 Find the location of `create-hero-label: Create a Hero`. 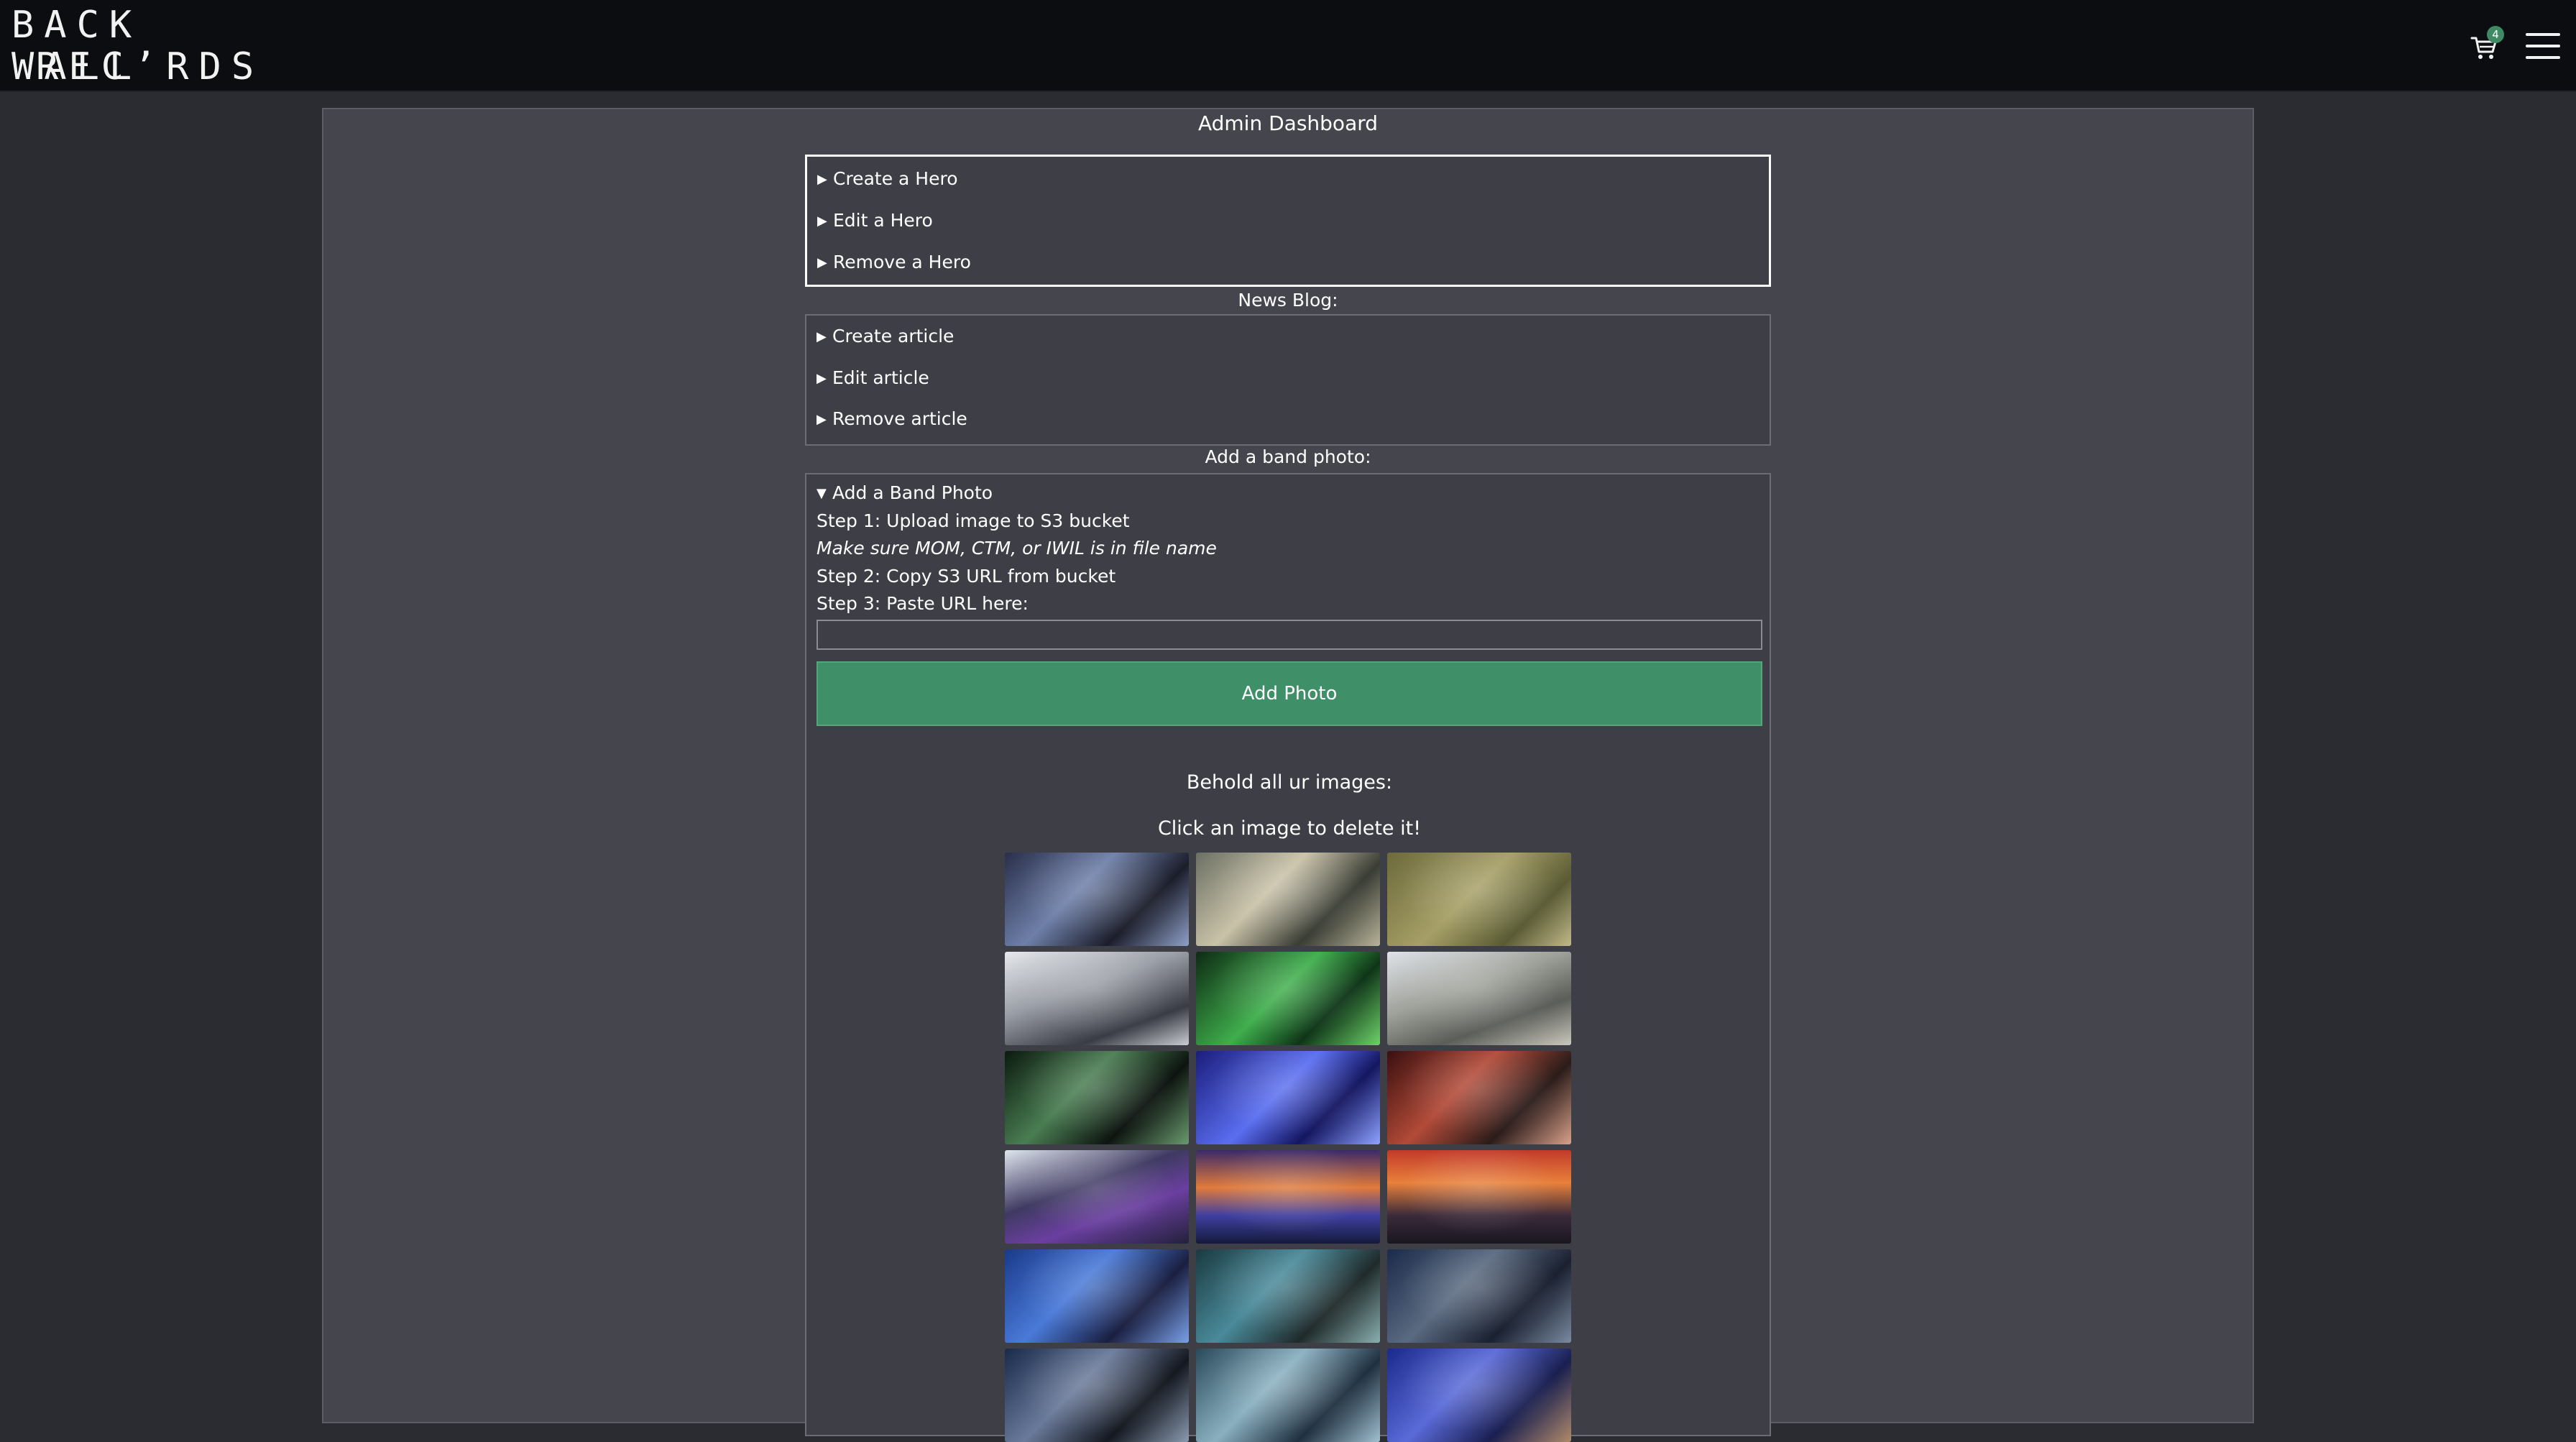

create-hero-label: Create a Hero is located at coordinates (895, 178).